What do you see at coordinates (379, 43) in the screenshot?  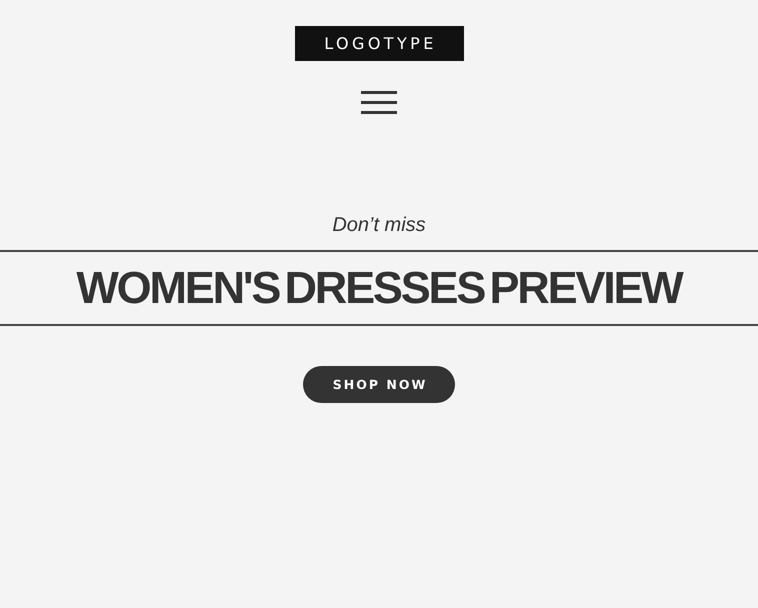 I see `logo: LOGOTYPE` at bounding box center [379, 43].